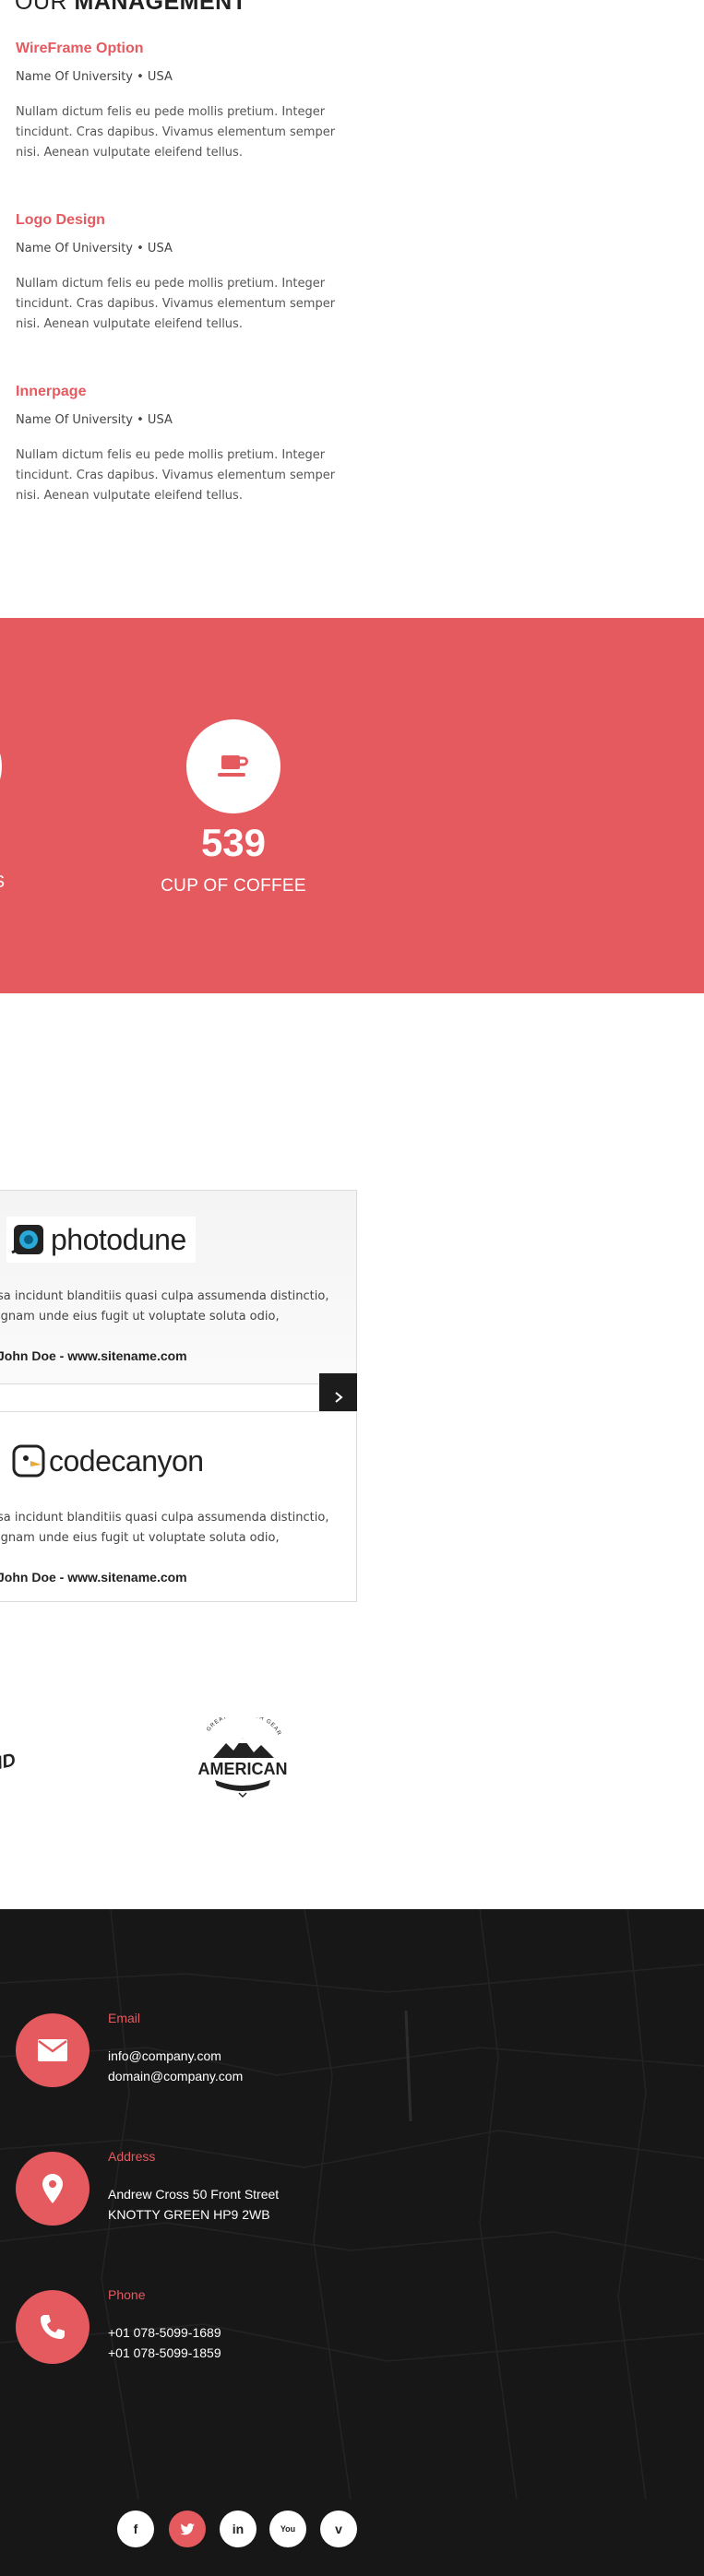  What do you see at coordinates (164, 2353) in the screenshot?
I see `phone-line: +01 078-5099-1859` at bounding box center [164, 2353].